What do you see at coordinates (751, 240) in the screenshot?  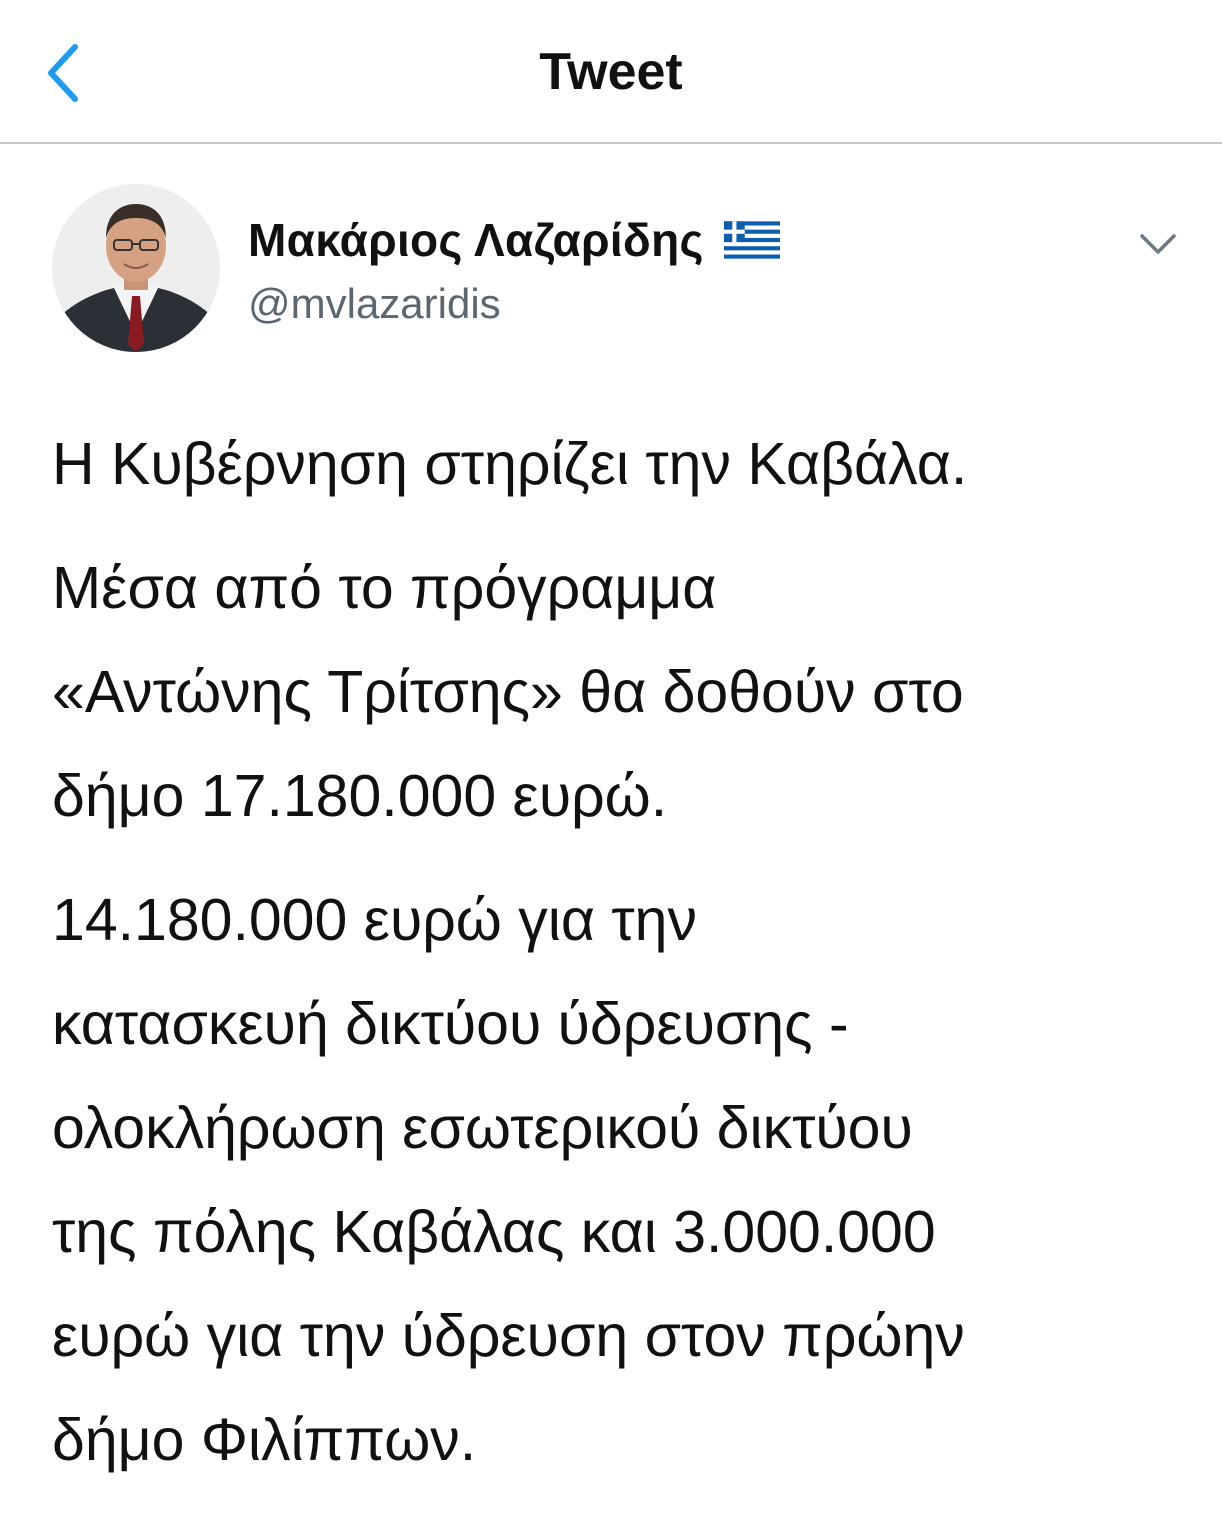 I see `greek-flag-icon` at bounding box center [751, 240].